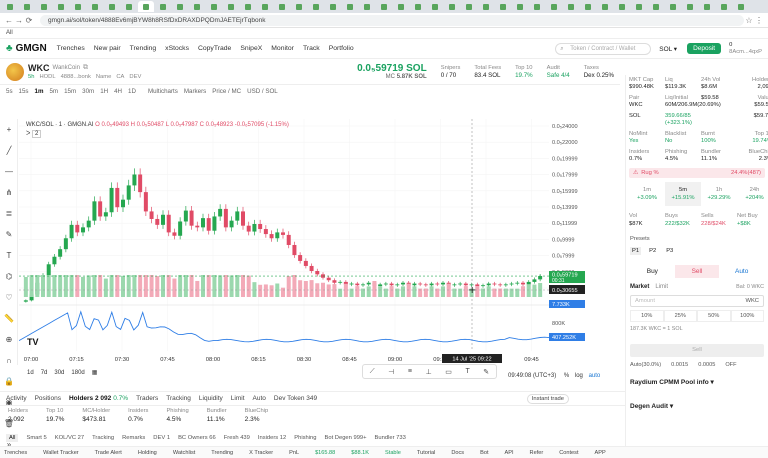  What do you see at coordinates (103, 438) in the screenshot?
I see `filter-tracking: Tracking` at bounding box center [103, 438].